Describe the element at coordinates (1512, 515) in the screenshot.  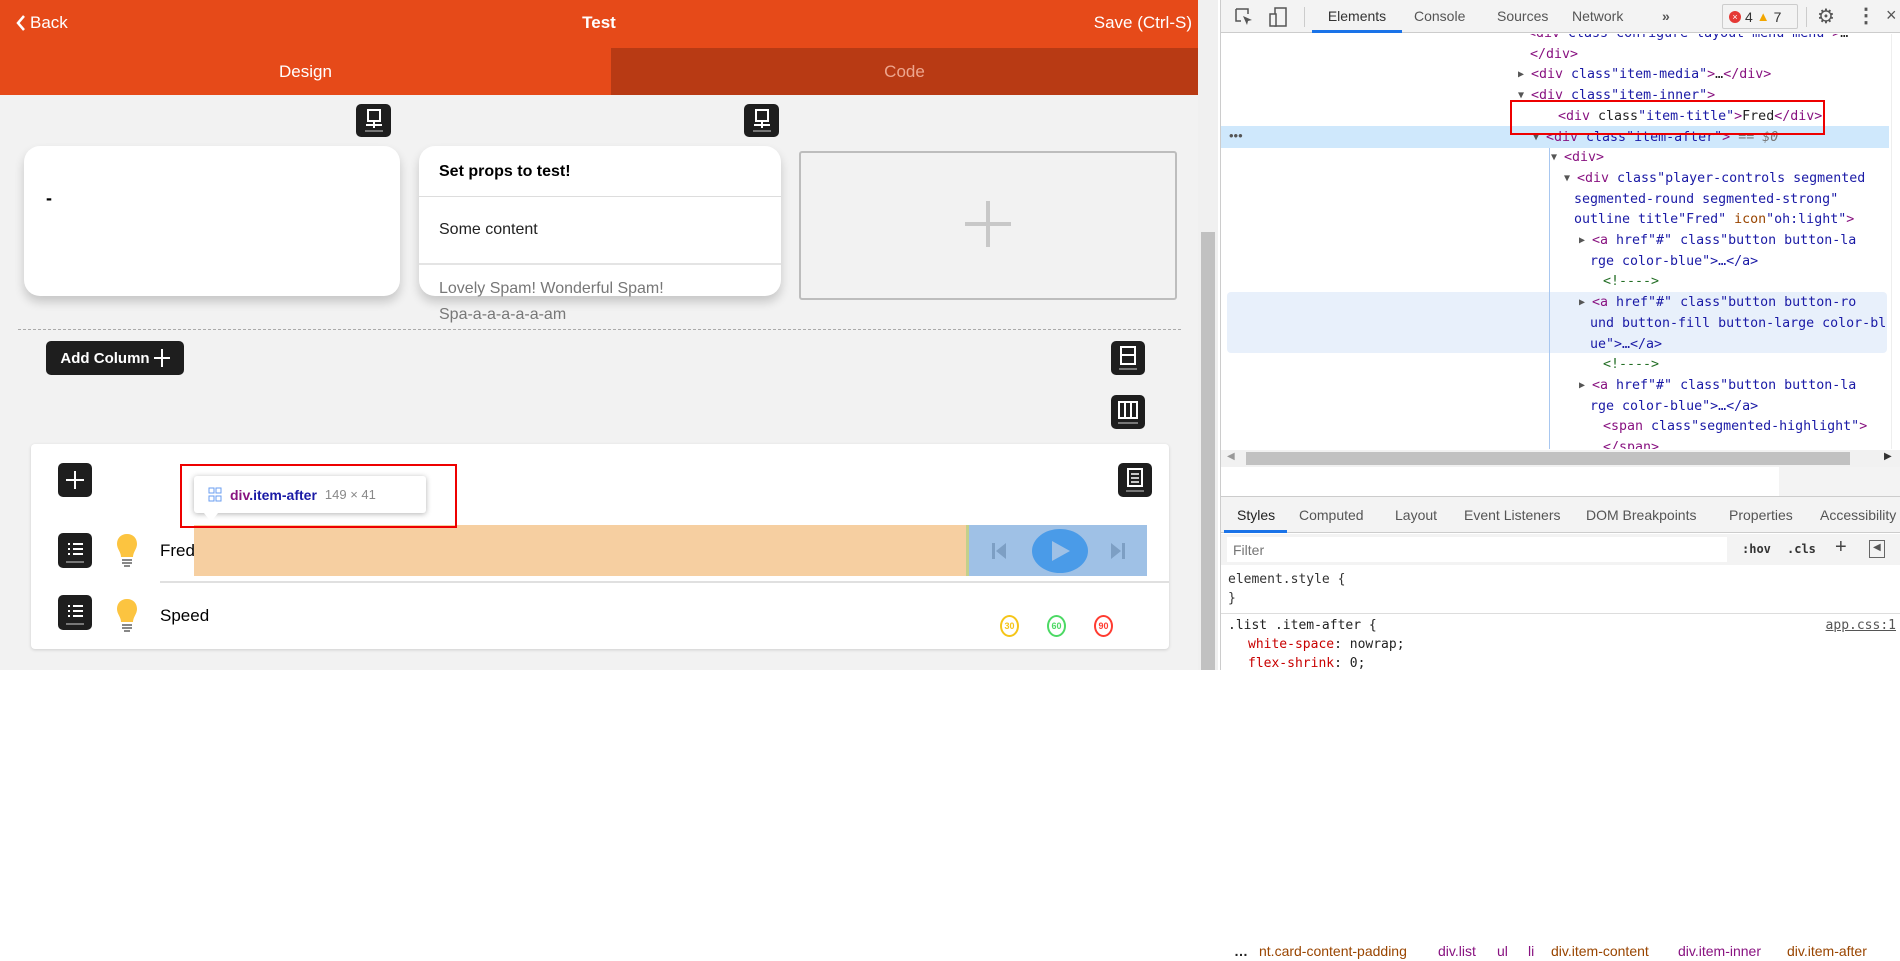
I see `styles-tab-event-listeners: Event Listeners` at that location.